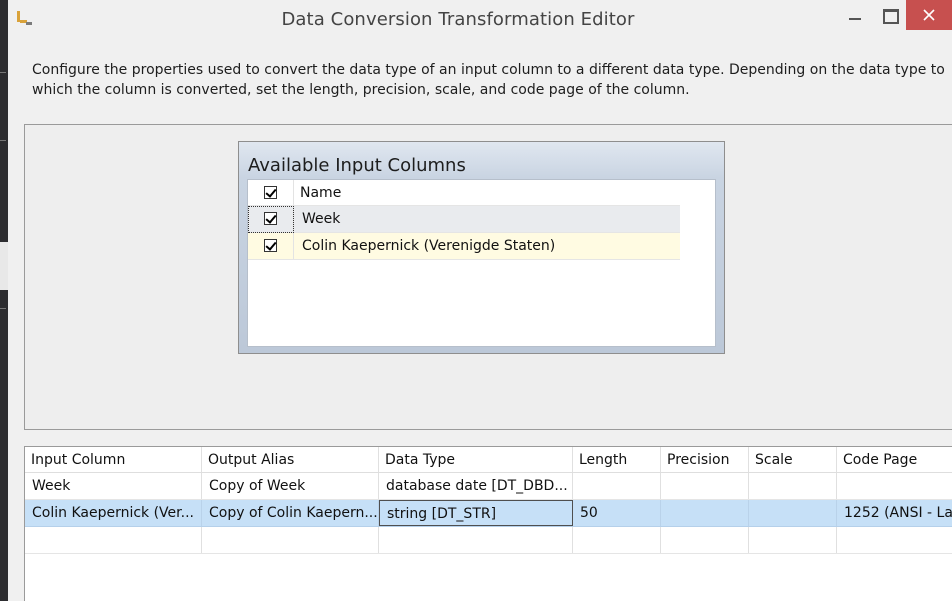  I want to click on column-name: Week, so click(321, 219).